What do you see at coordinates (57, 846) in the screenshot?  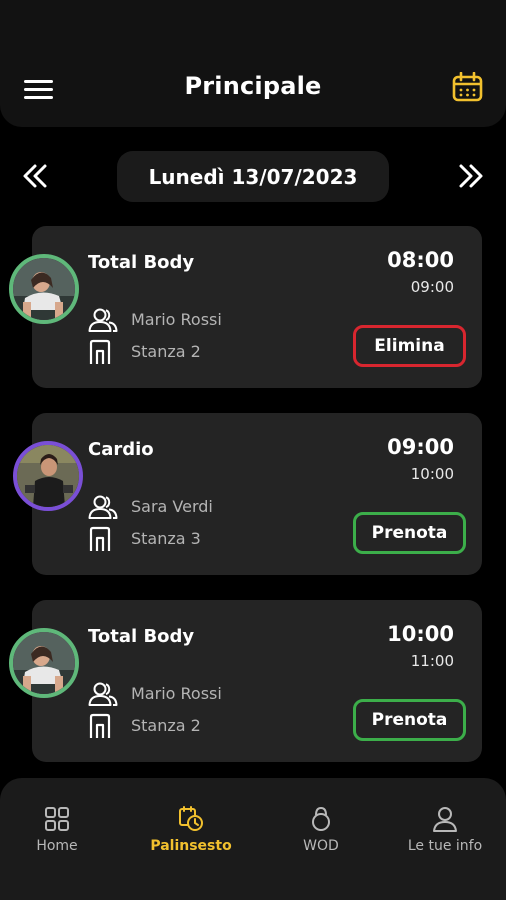 I see `nav-label: Home` at bounding box center [57, 846].